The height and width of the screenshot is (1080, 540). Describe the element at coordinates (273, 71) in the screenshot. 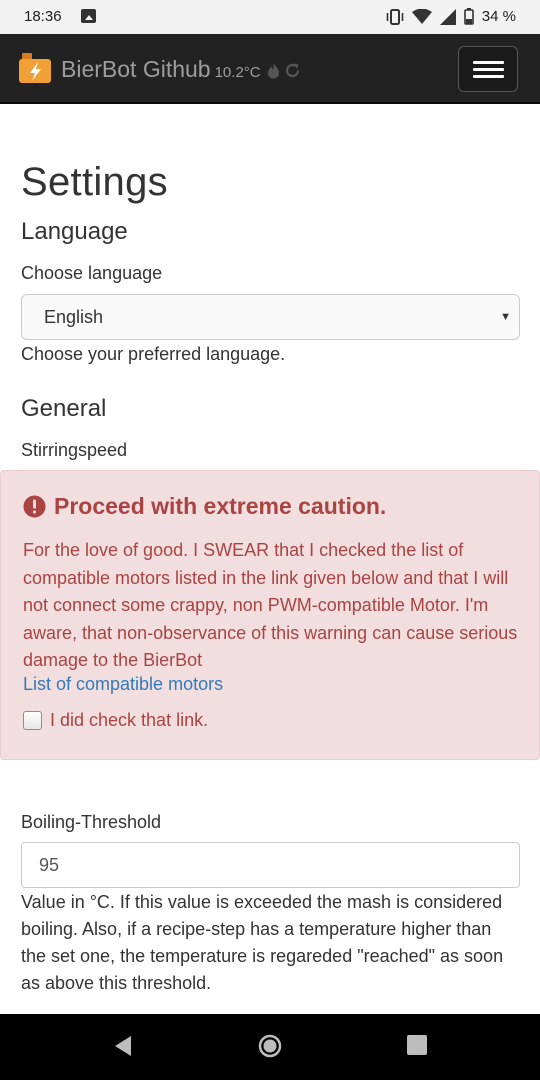

I see `flame-icon` at that location.